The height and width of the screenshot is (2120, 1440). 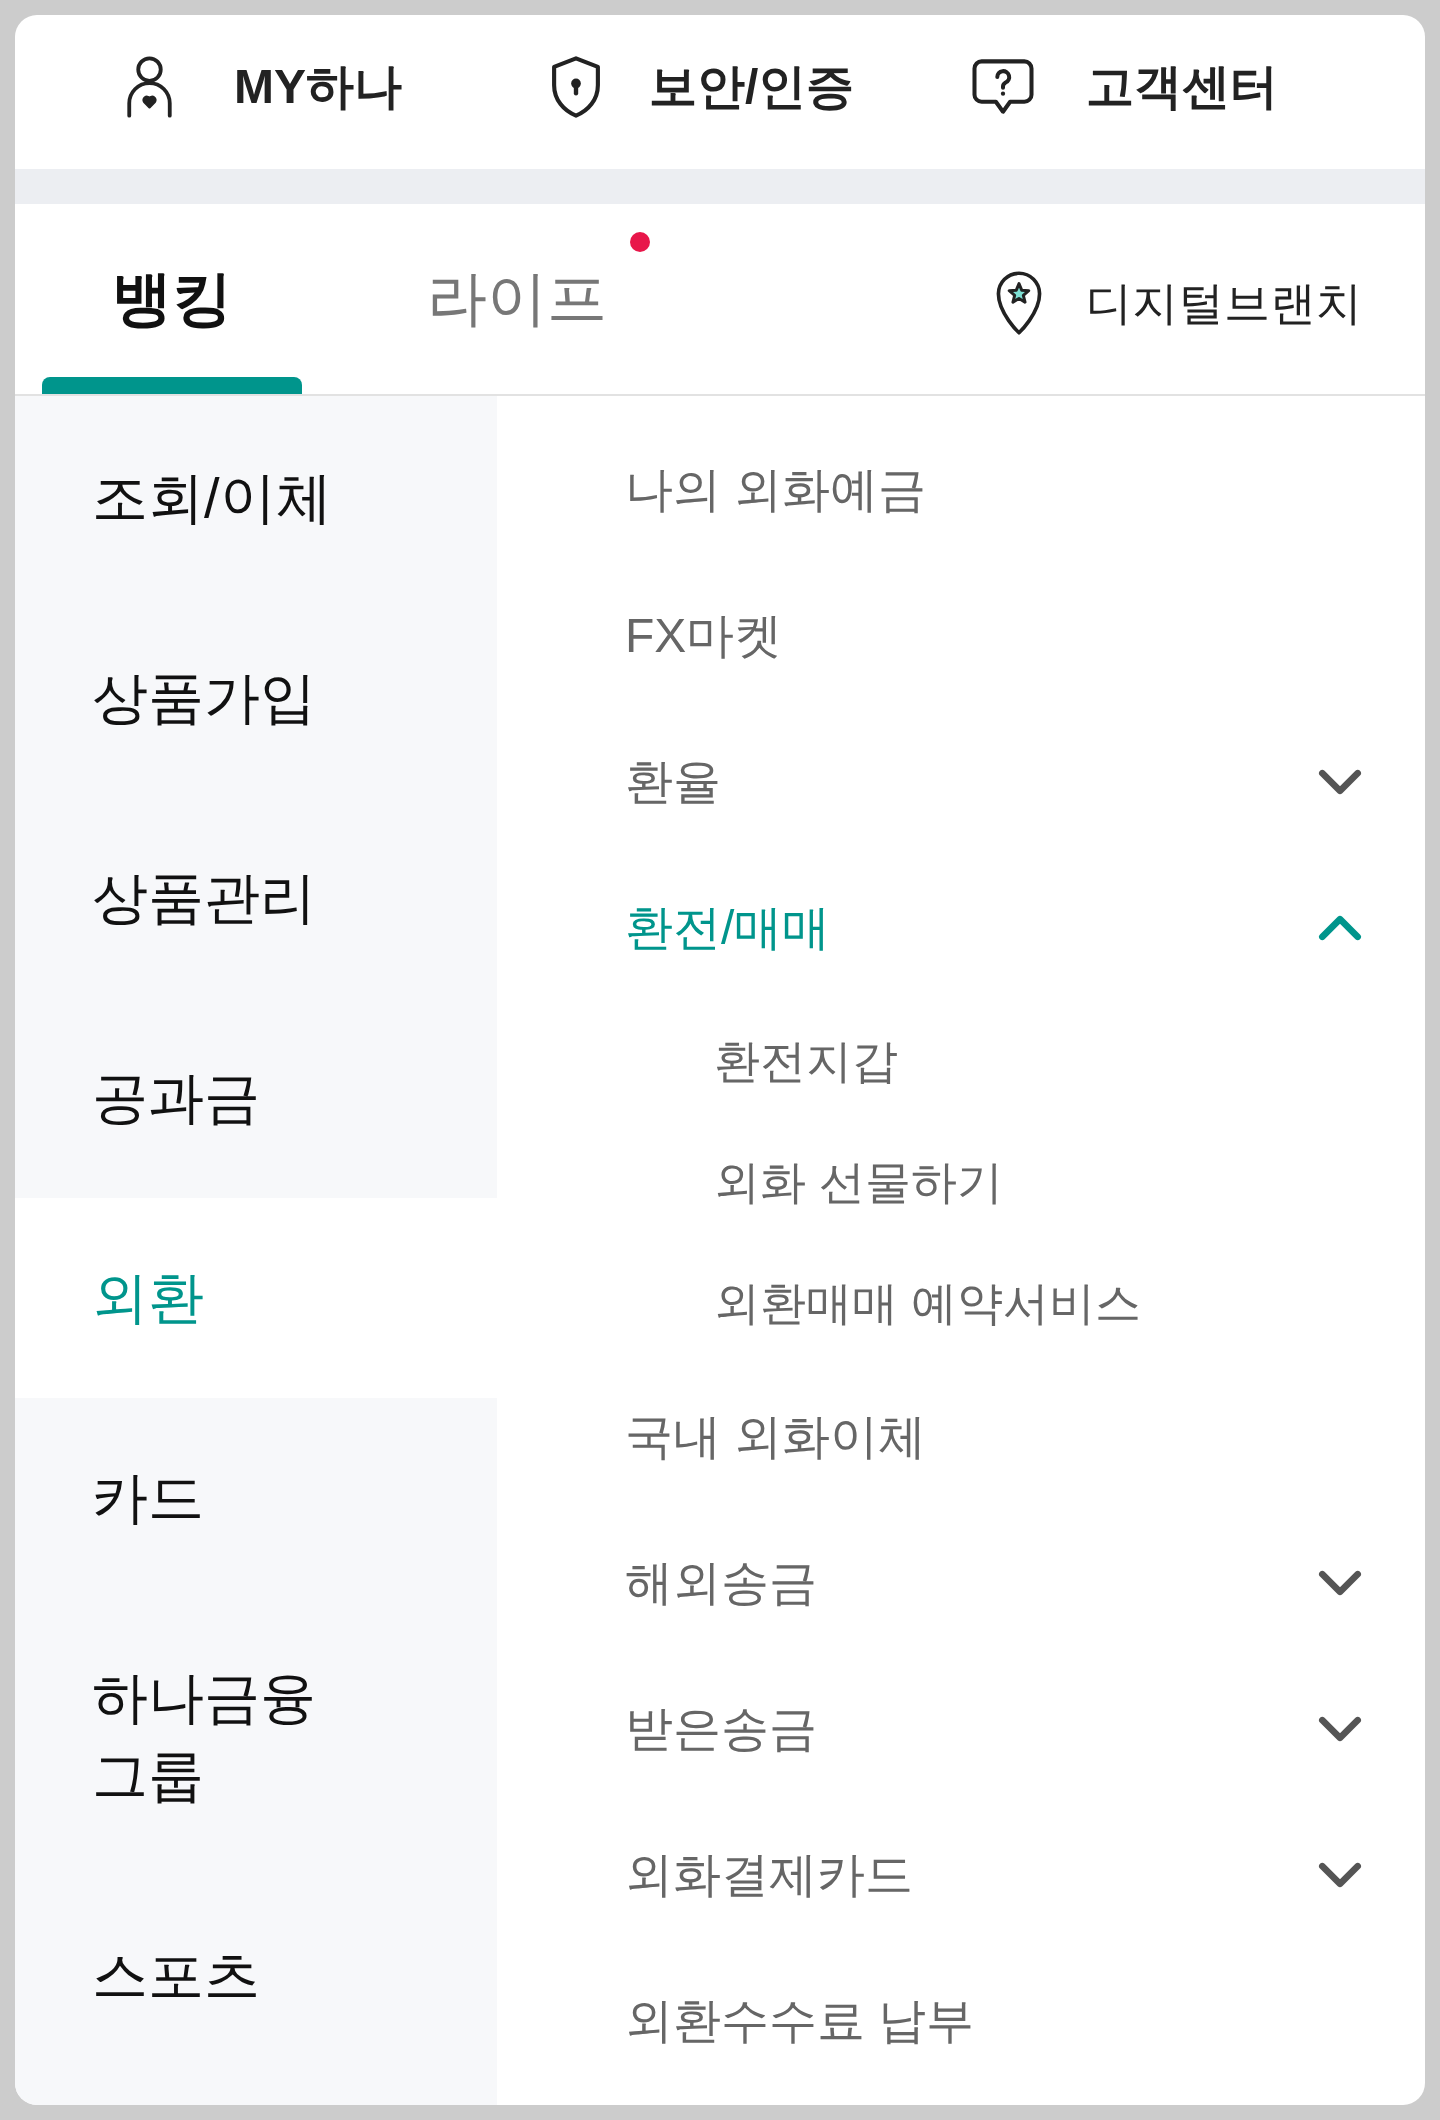 What do you see at coordinates (993, 1875) in the screenshot?
I see `submenu-group: 외화결제카드` at bounding box center [993, 1875].